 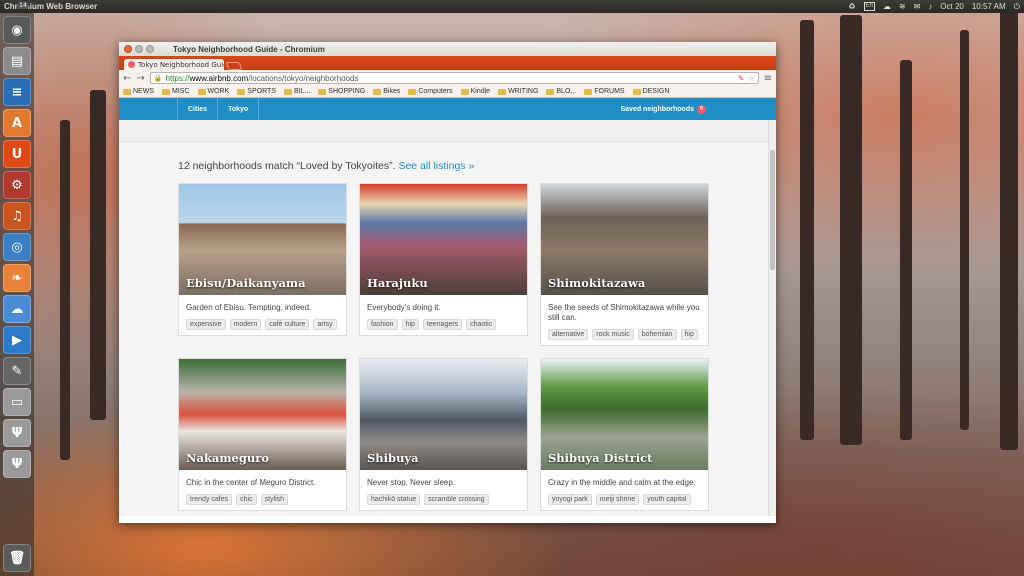 I want to click on neighborhood-name: Harajuku, so click(x=397, y=283).